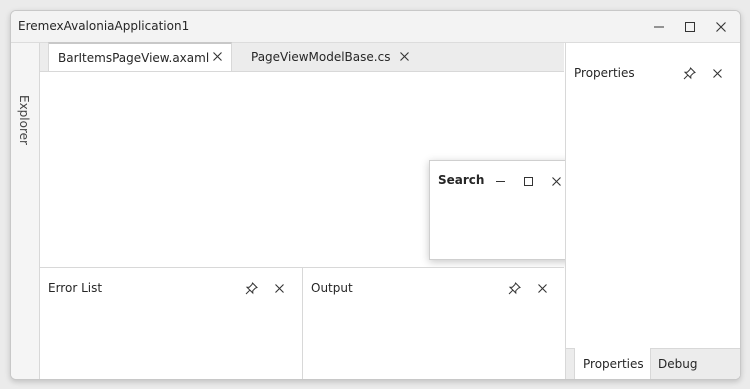  I want to click on properties-panel-title: Properties, so click(604, 73).